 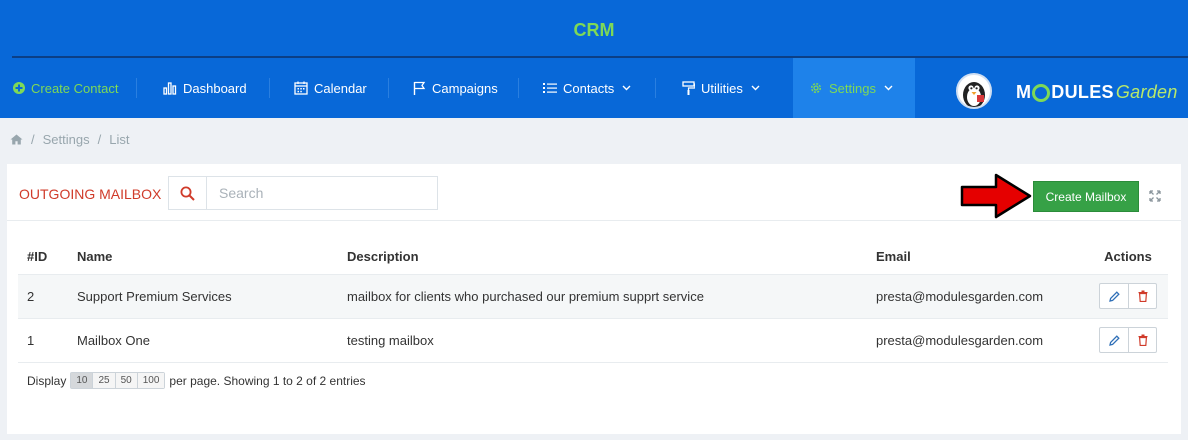 I want to click on nav-label: Settings, so click(x=852, y=88).